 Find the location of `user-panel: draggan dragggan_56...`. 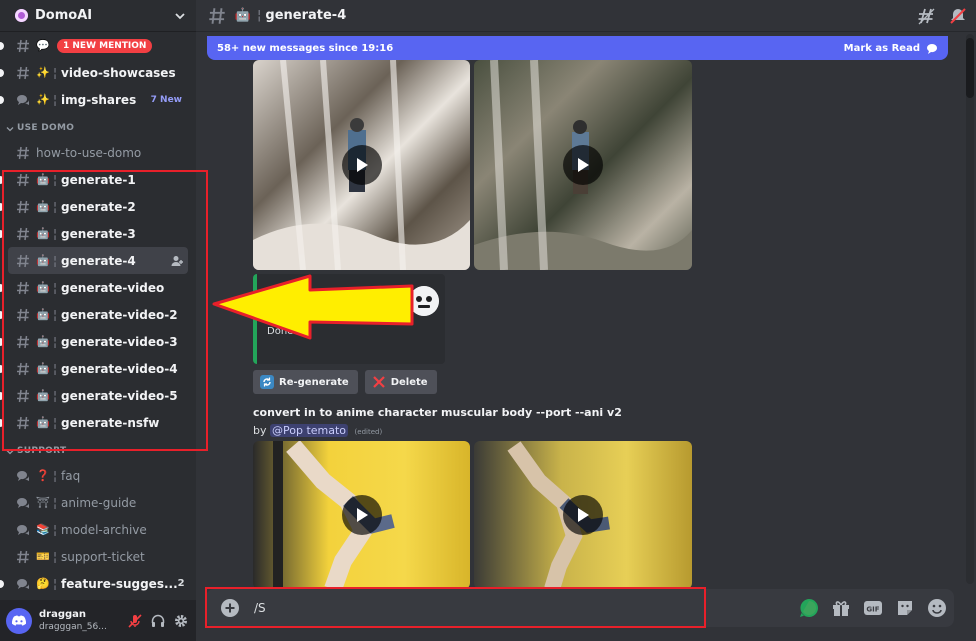

user-panel: draggan dragggan_56... is located at coordinates (98, 620).